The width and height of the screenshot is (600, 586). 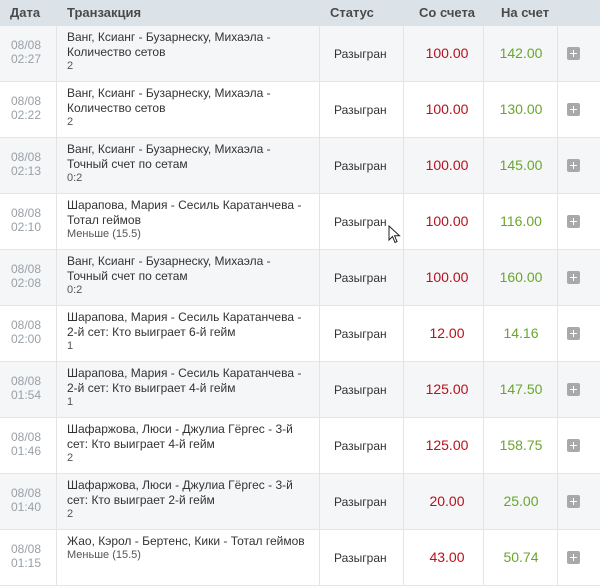 What do you see at coordinates (26, 52) in the screenshot?
I see `row-datetime: 08/08 02:27` at bounding box center [26, 52].